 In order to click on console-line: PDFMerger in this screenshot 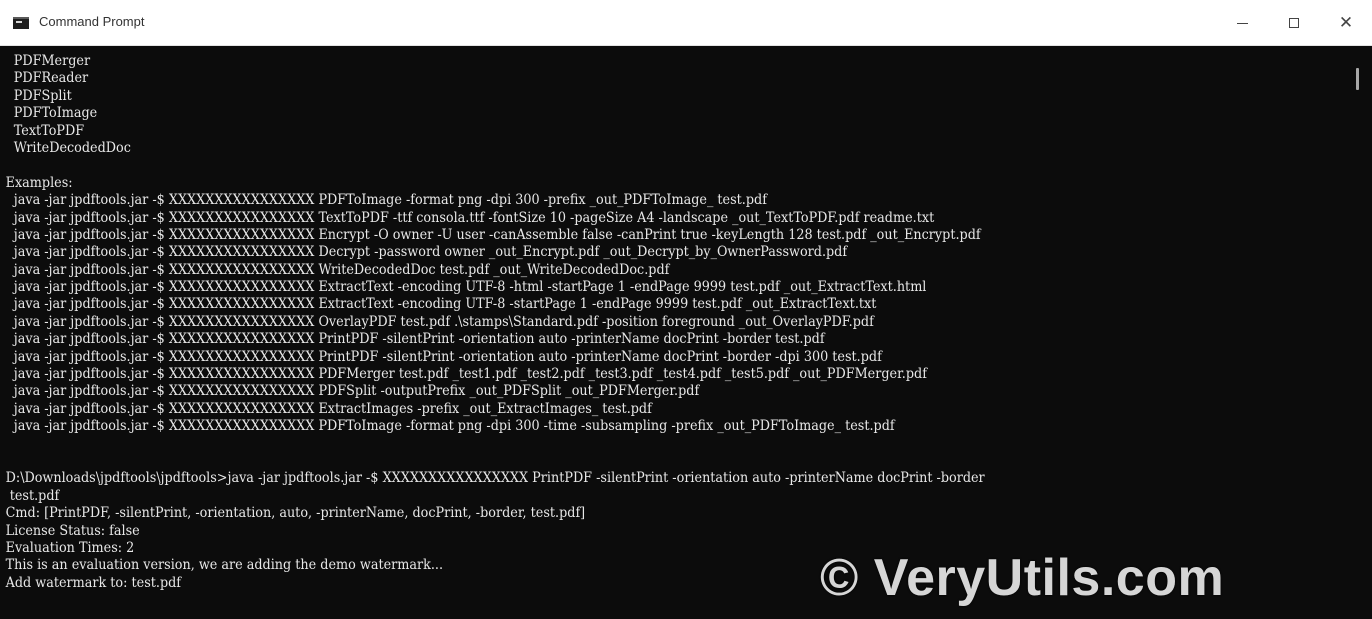, I will do `click(48, 61)`.